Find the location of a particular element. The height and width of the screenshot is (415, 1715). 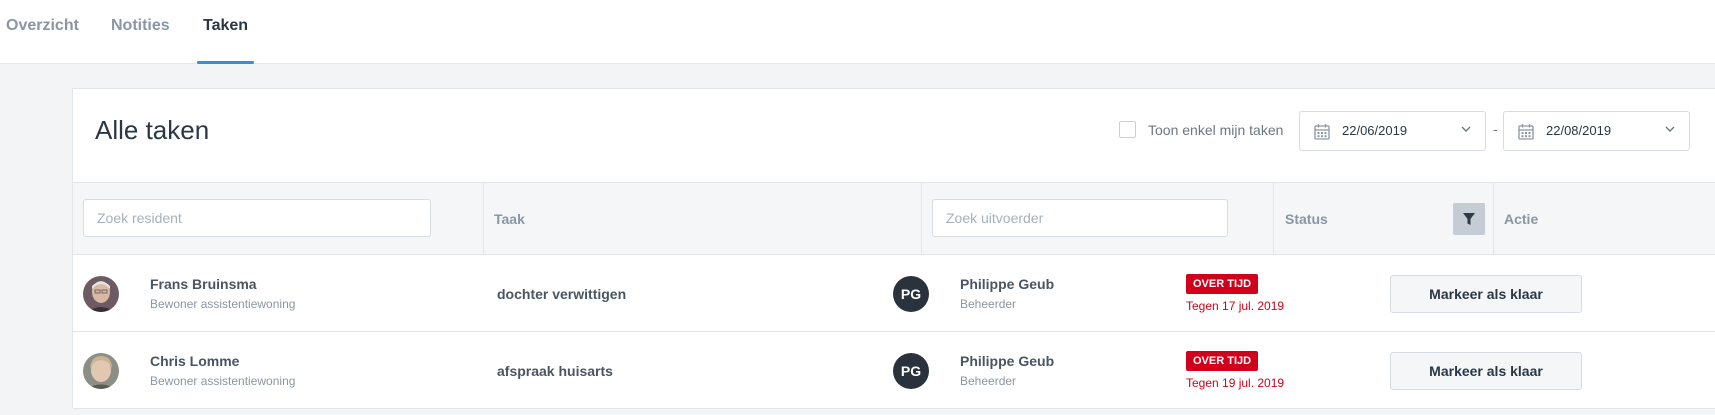

active-tab-indicator is located at coordinates (226, 62).